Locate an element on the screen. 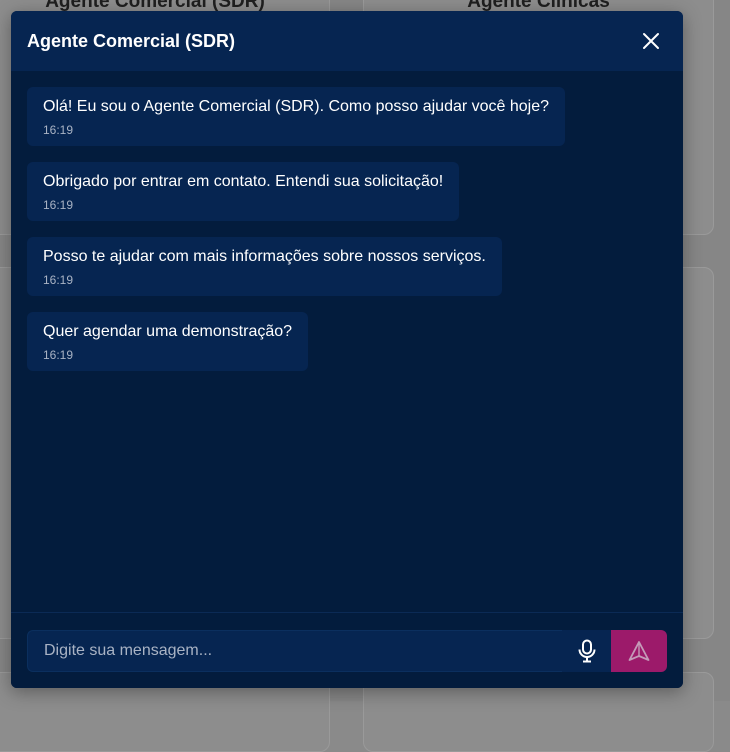 This screenshot has width=730, height=752. message-bubble: Quer agendar uma demonstração? 16:19 is located at coordinates (167, 341).